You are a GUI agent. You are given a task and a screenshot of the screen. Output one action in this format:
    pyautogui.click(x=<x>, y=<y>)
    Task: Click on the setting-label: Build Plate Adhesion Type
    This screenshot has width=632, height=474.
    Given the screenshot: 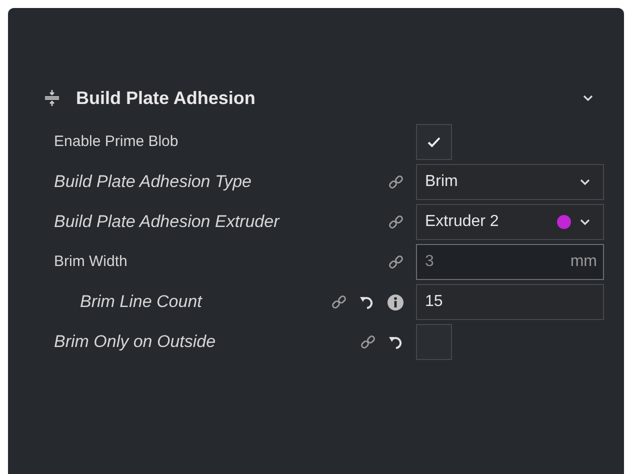 What is the action you would take?
    pyautogui.click(x=153, y=182)
    